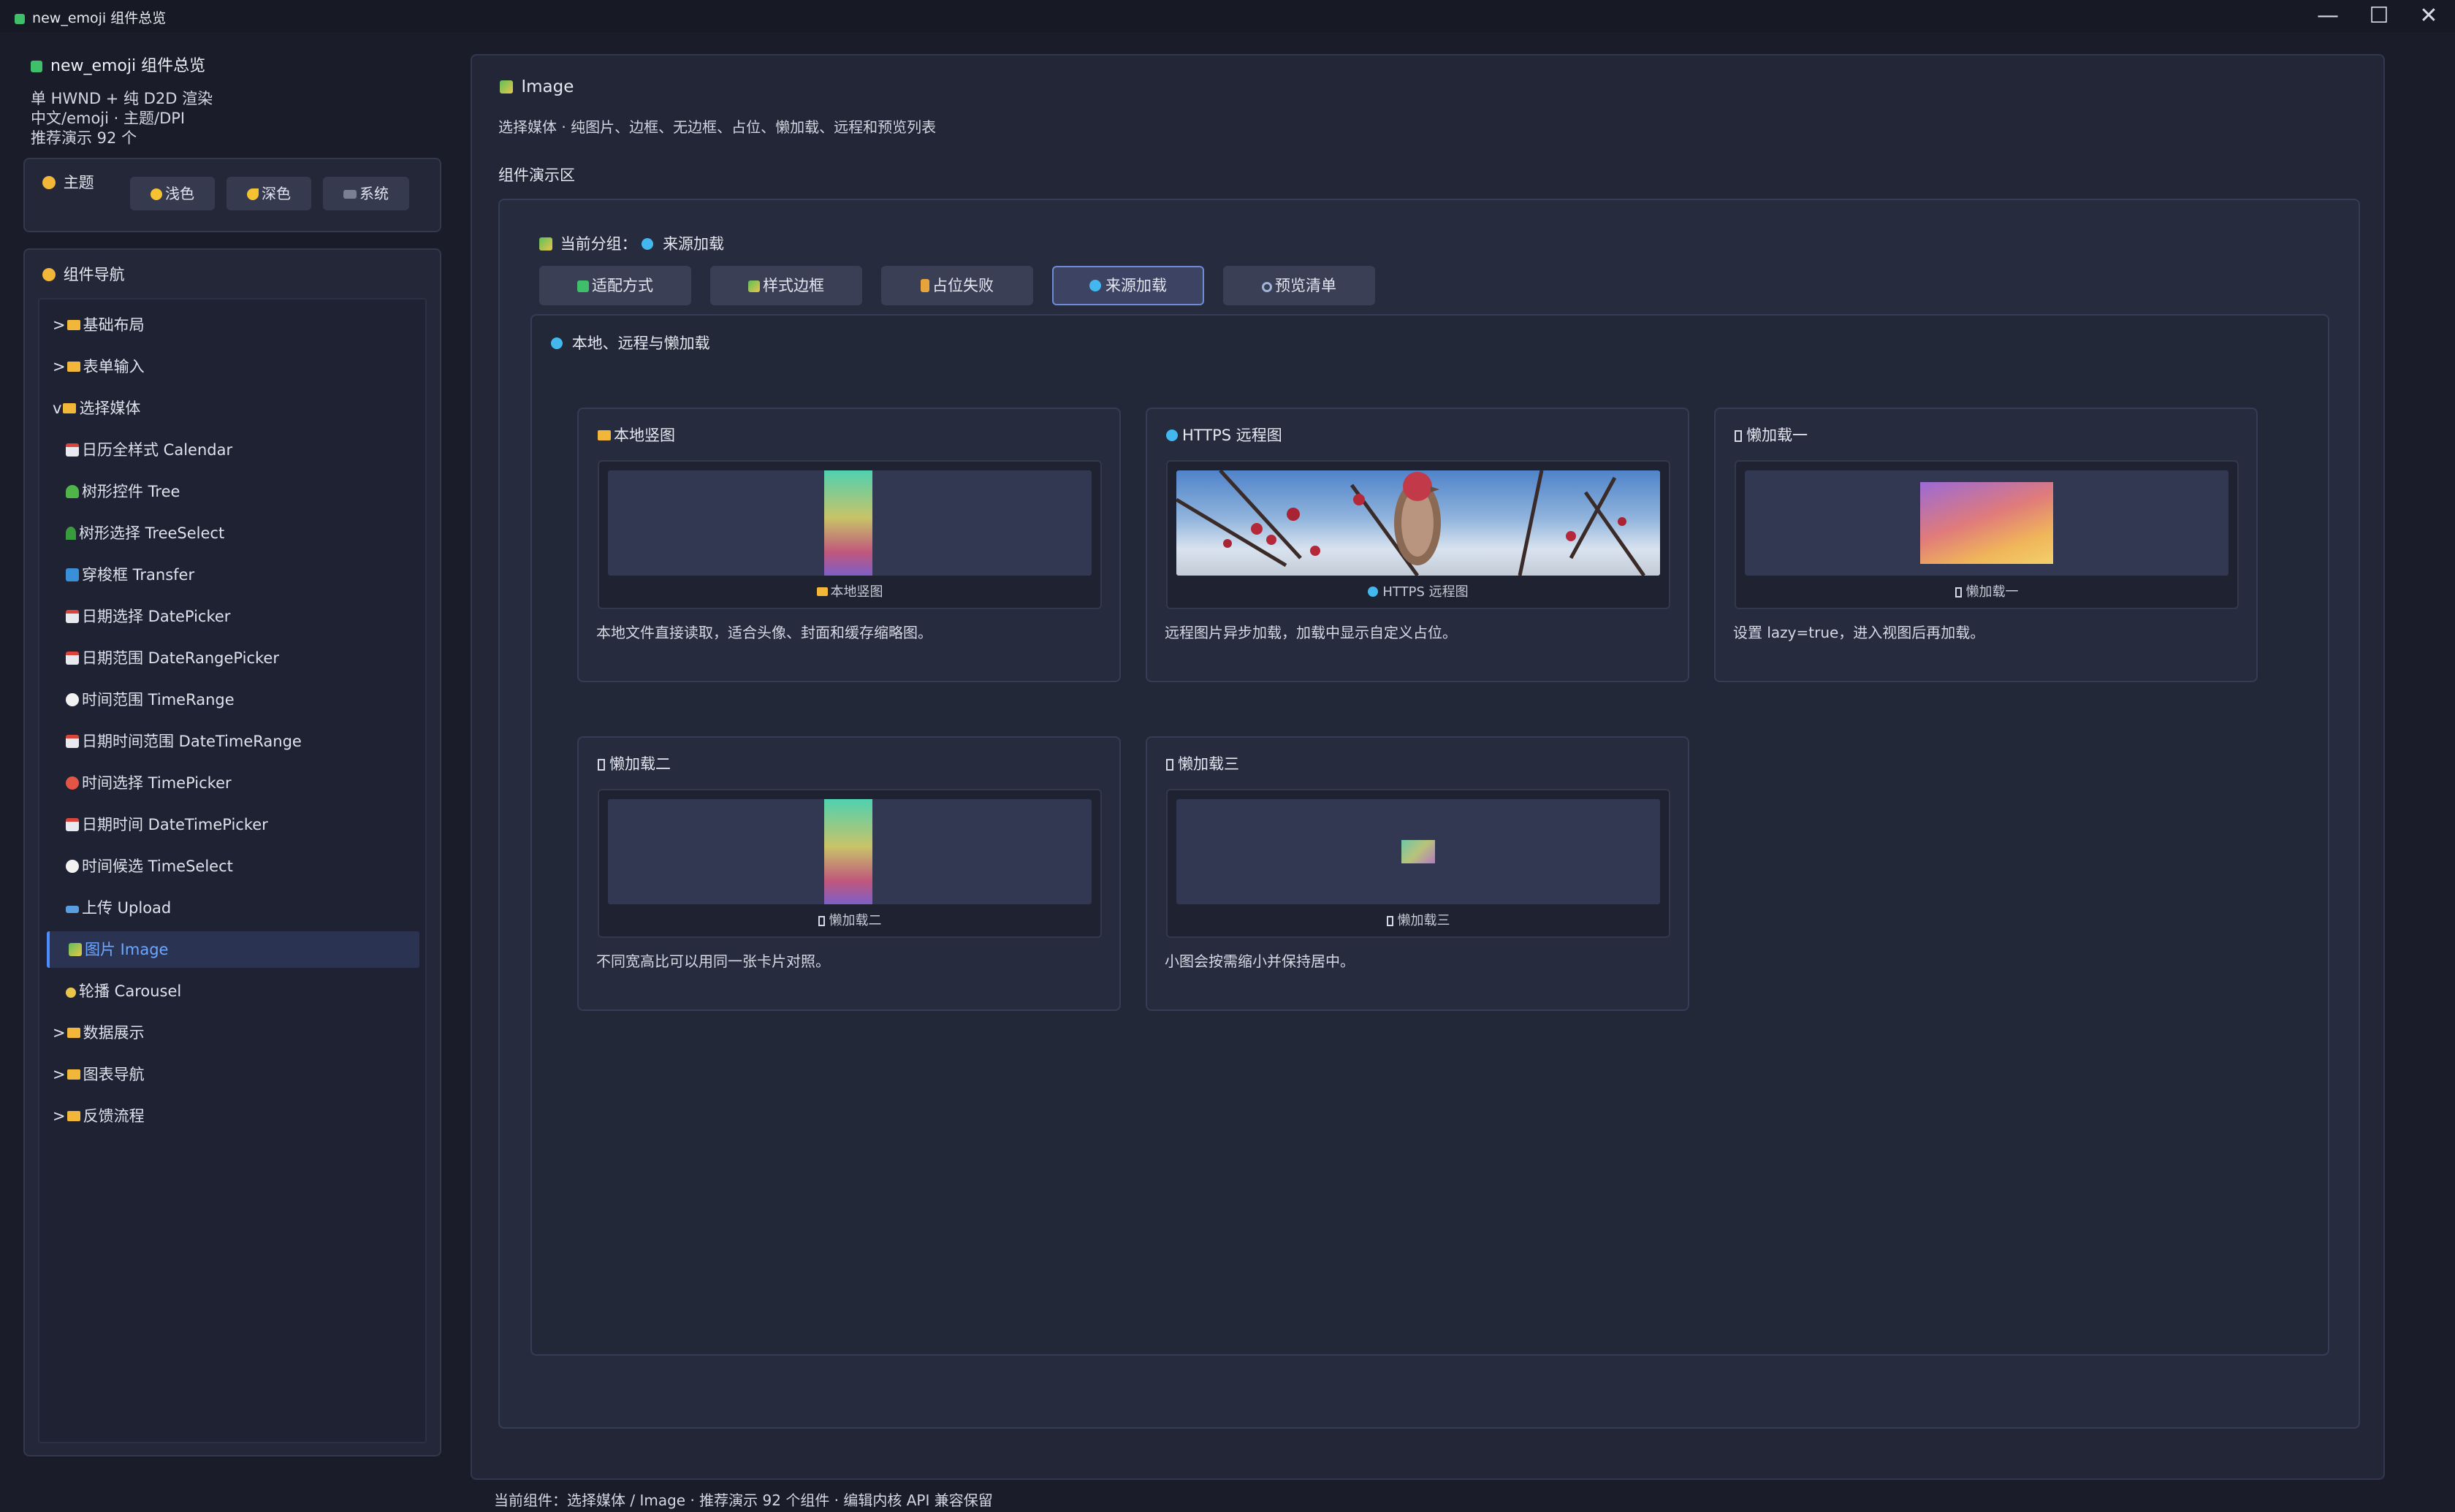 The width and height of the screenshot is (2455, 1512). I want to click on theme-system-button: 系统, so click(366, 193).